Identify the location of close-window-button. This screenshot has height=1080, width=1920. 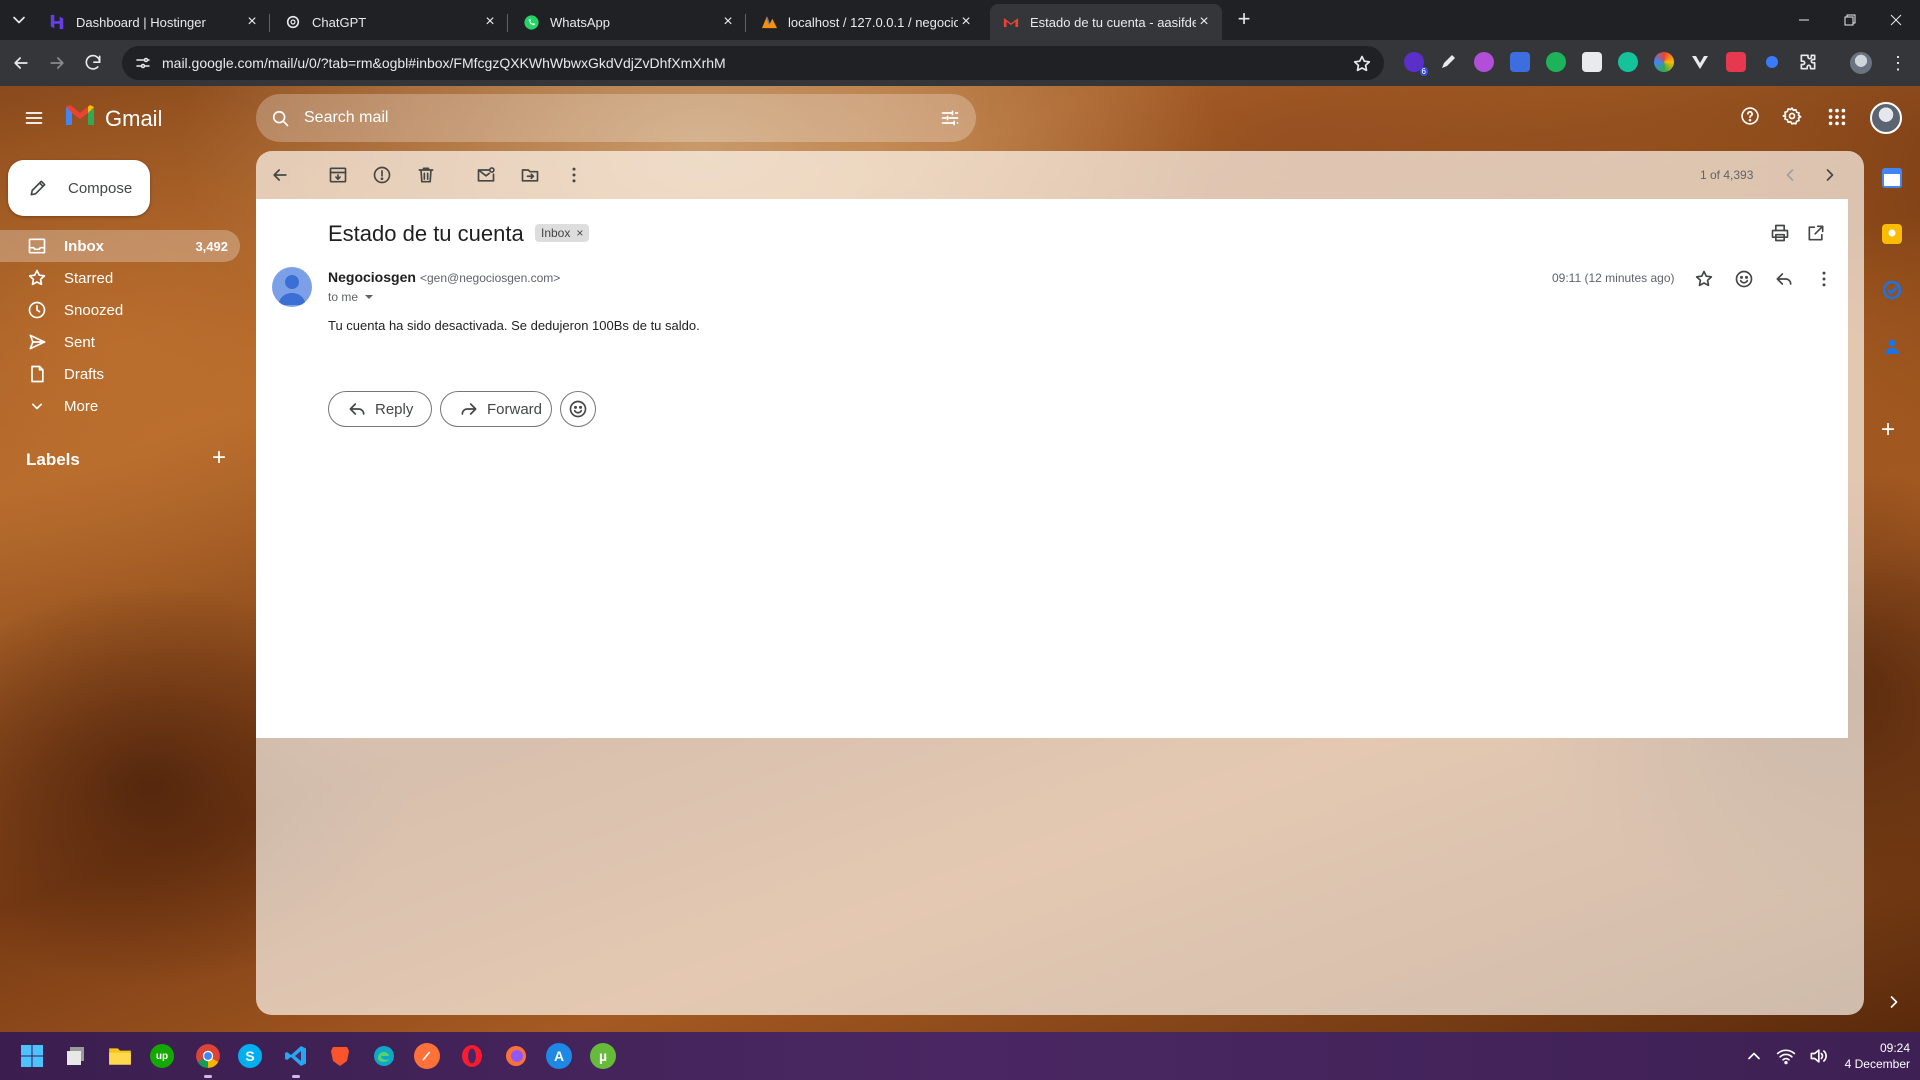
(1896, 20).